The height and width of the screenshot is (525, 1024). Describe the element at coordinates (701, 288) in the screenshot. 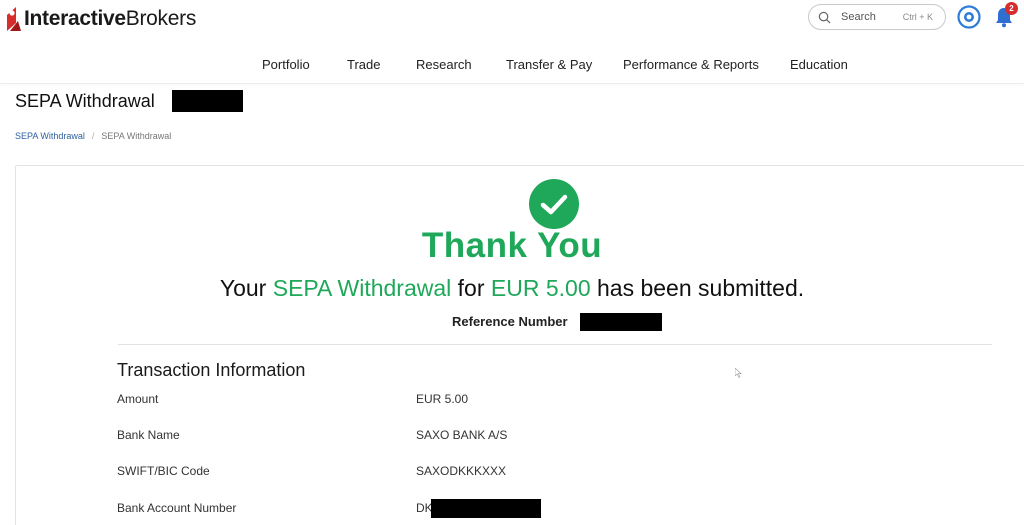

I see `message-suffix: has been submitted.` at that location.